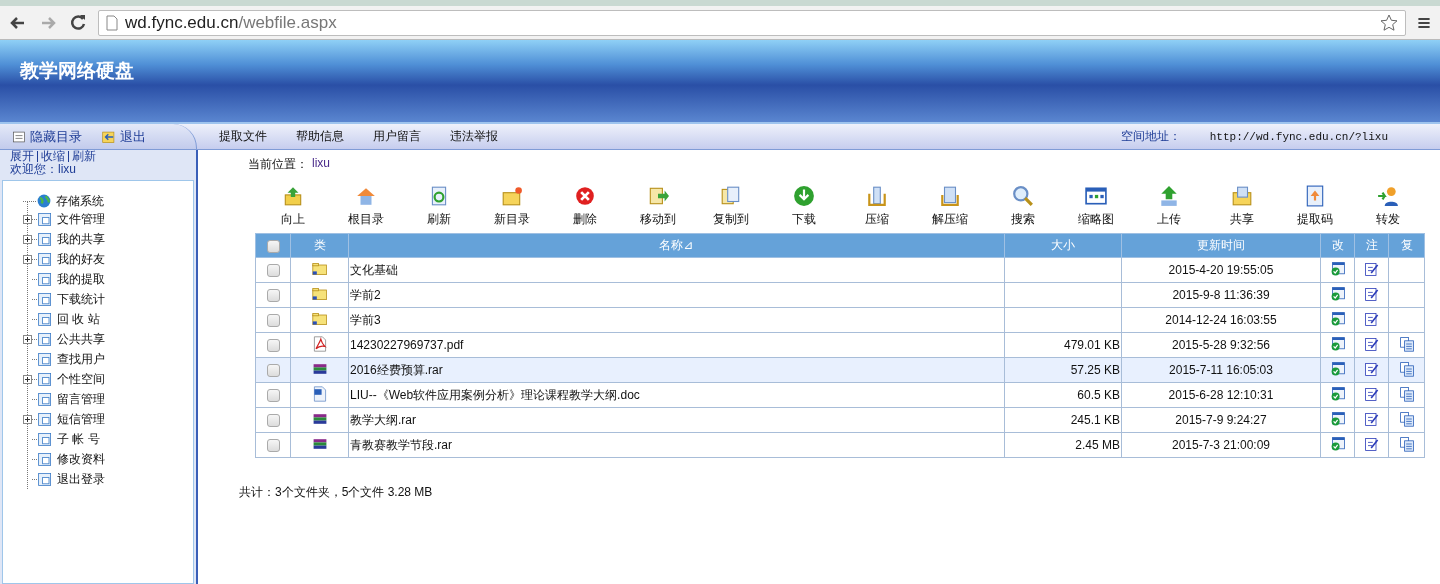  I want to click on tree-action-link: 收缩, so click(51, 156).